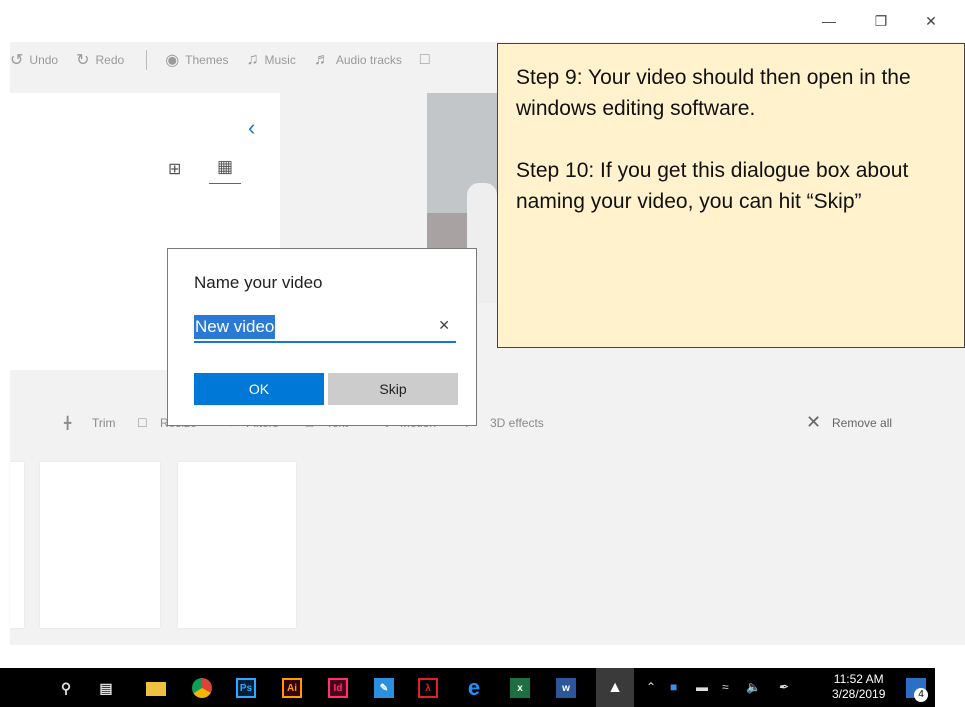  Describe the element at coordinates (520, 688) in the screenshot. I see `excel-icon: x` at that location.